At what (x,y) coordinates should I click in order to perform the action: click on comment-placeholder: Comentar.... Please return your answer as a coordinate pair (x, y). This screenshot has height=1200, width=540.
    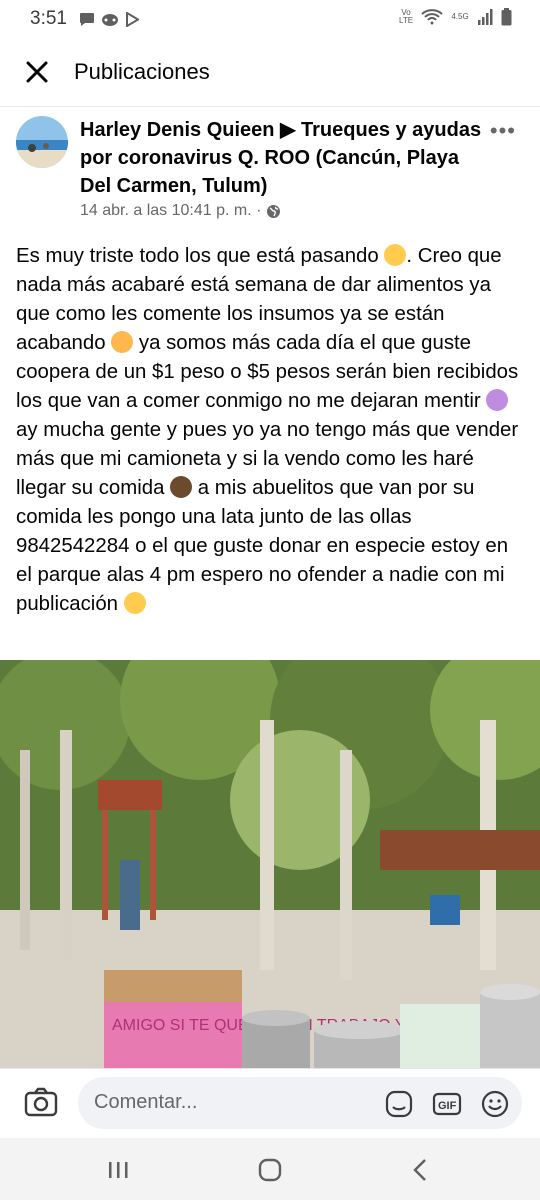
    Looking at the image, I should click on (146, 1102).